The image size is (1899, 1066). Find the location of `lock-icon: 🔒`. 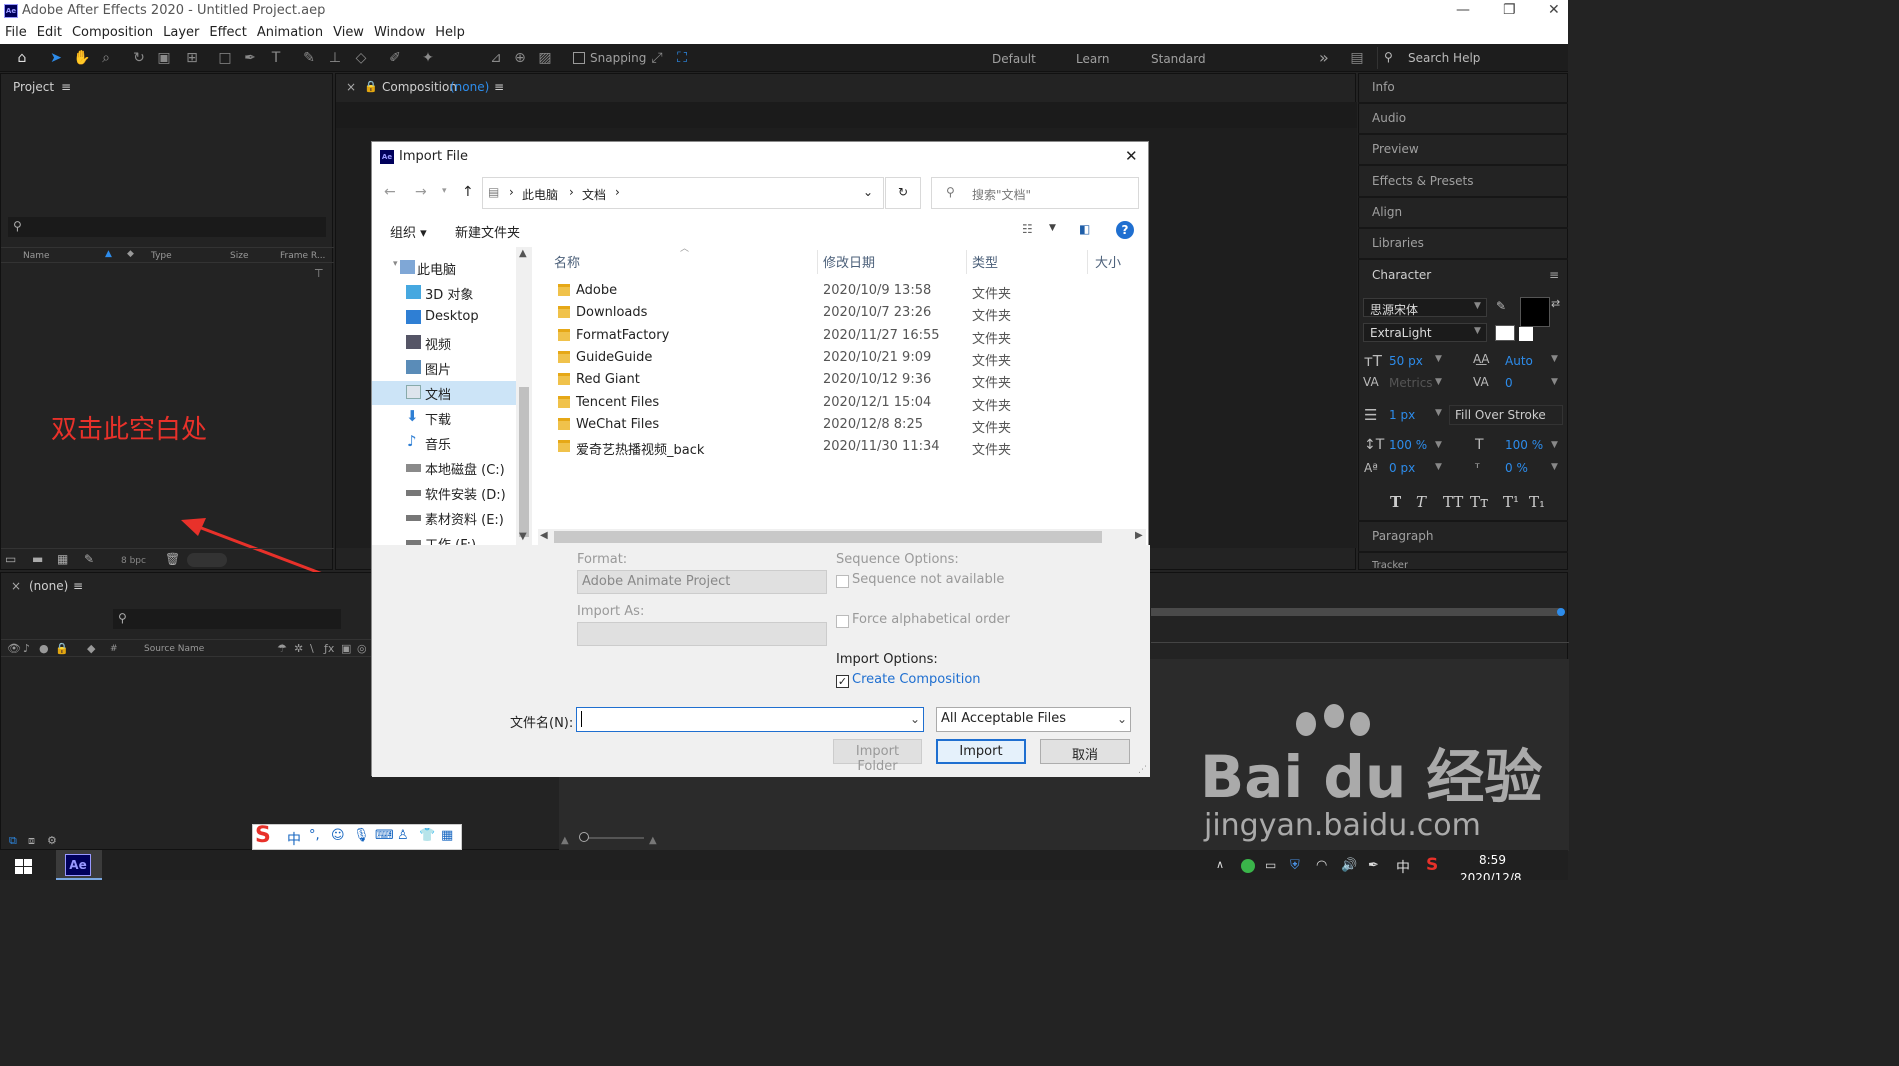

lock-icon: 🔒 is located at coordinates (371, 86).